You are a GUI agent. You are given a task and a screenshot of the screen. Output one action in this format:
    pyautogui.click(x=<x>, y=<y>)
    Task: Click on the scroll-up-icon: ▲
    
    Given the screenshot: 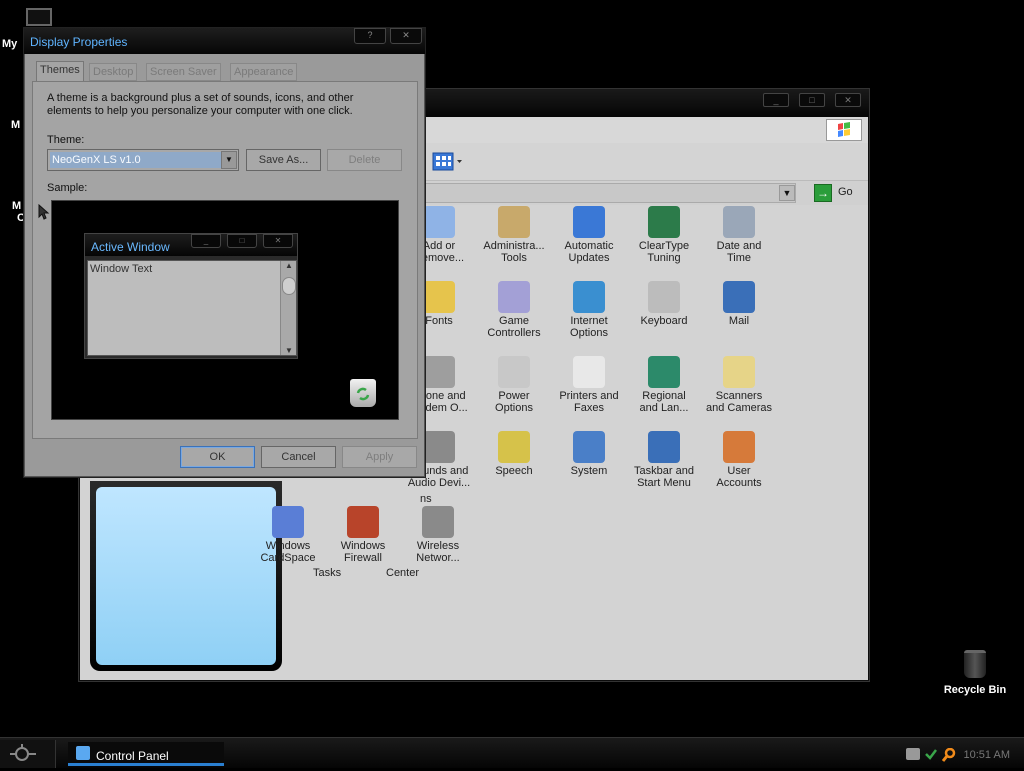 What is the action you would take?
    pyautogui.click(x=289, y=265)
    